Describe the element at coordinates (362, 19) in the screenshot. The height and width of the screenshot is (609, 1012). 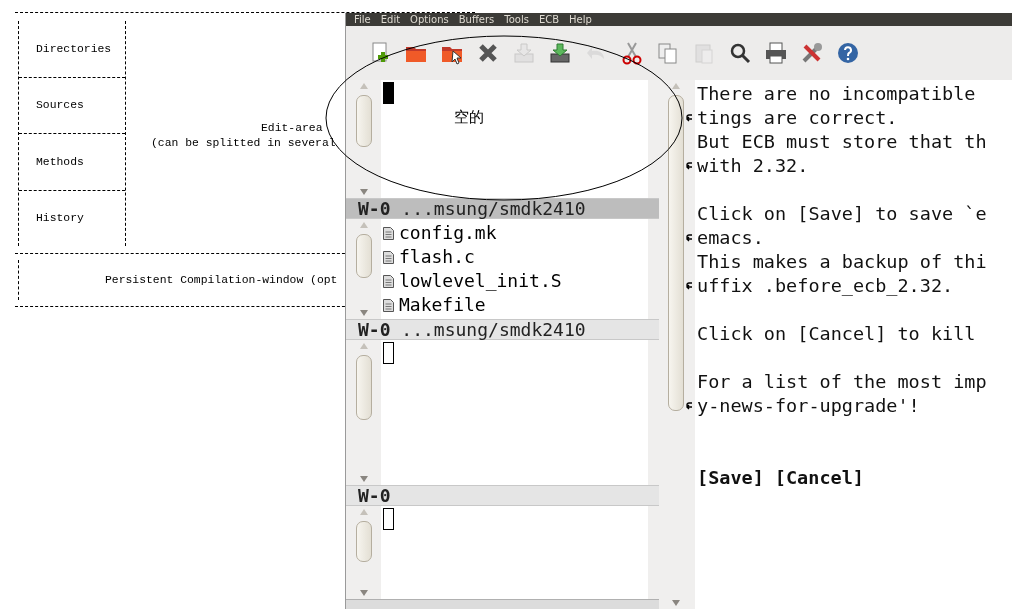
I see `menu-item: File` at that location.